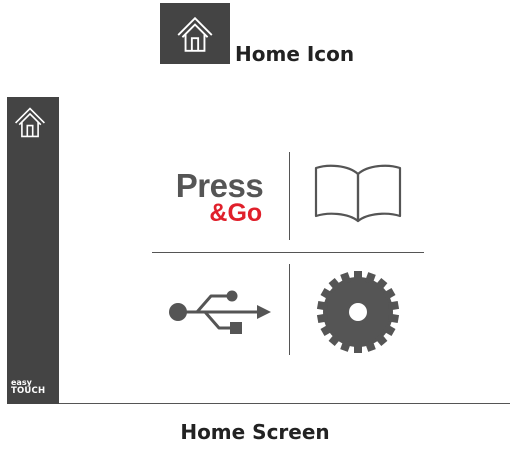  I want to click on screen-bottom-border, so click(284, 403).